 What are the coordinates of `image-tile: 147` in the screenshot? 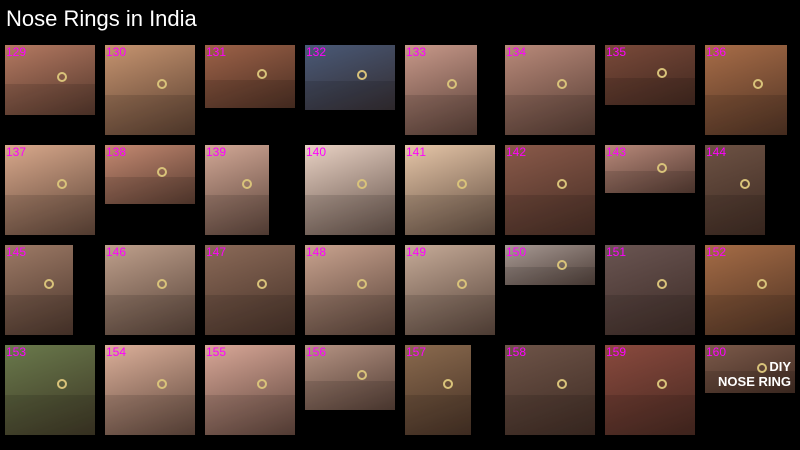 It's located at (250, 290).